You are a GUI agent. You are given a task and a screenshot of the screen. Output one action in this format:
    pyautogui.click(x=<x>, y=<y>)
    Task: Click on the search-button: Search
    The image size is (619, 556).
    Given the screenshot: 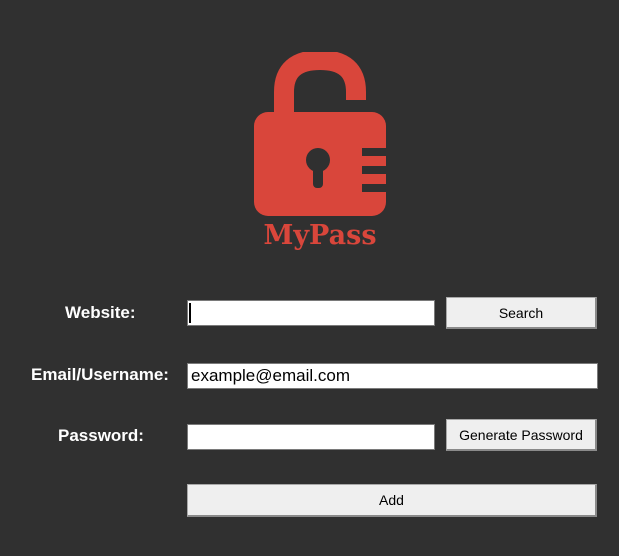 What is the action you would take?
    pyautogui.click(x=521, y=313)
    